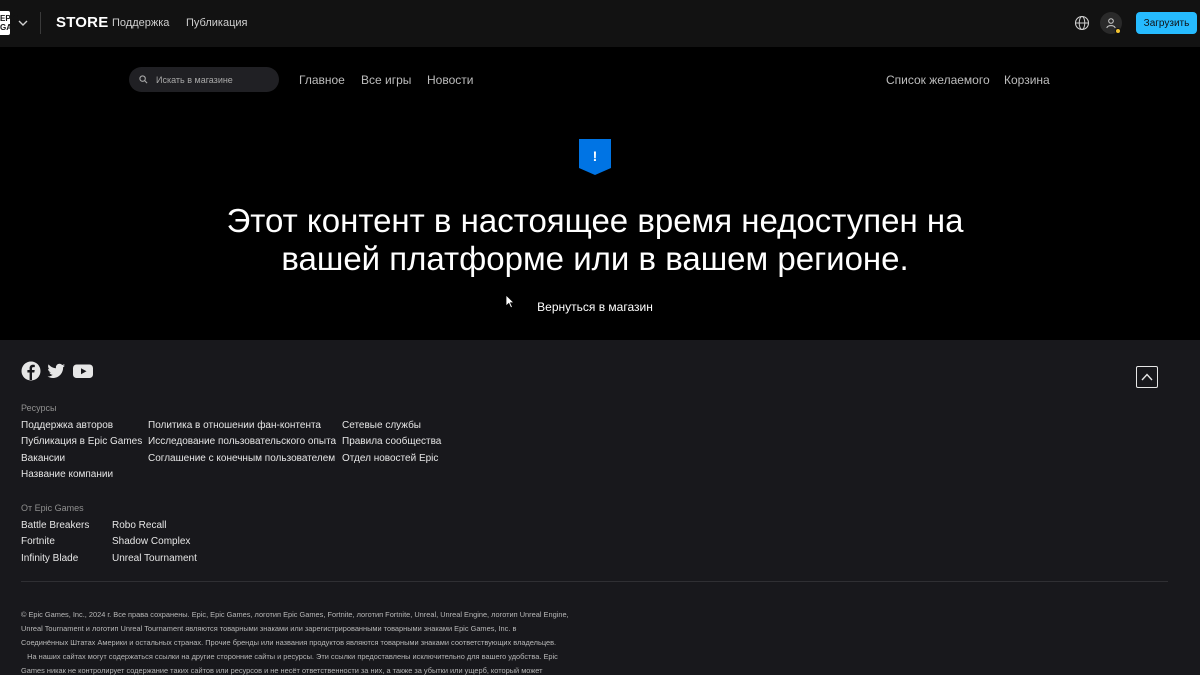 The image size is (1200, 675). What do you see at coordinates (82, 22) in the screenshot?
I see `store-label: STORE` at bounding box center [82, 22].